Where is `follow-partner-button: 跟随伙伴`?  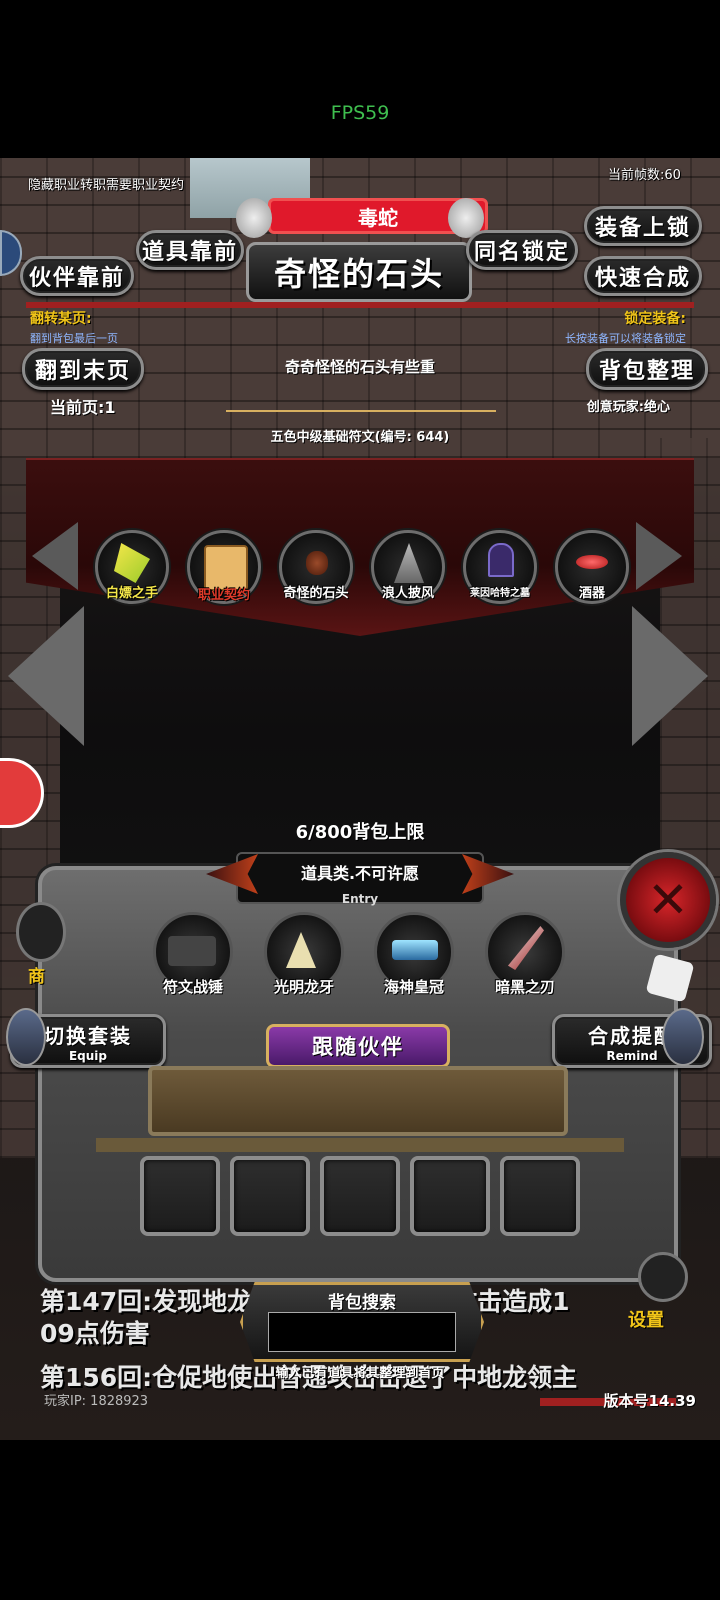 follow-partner-button: 跟随伙伴 is located at coordinates (358, 1046).